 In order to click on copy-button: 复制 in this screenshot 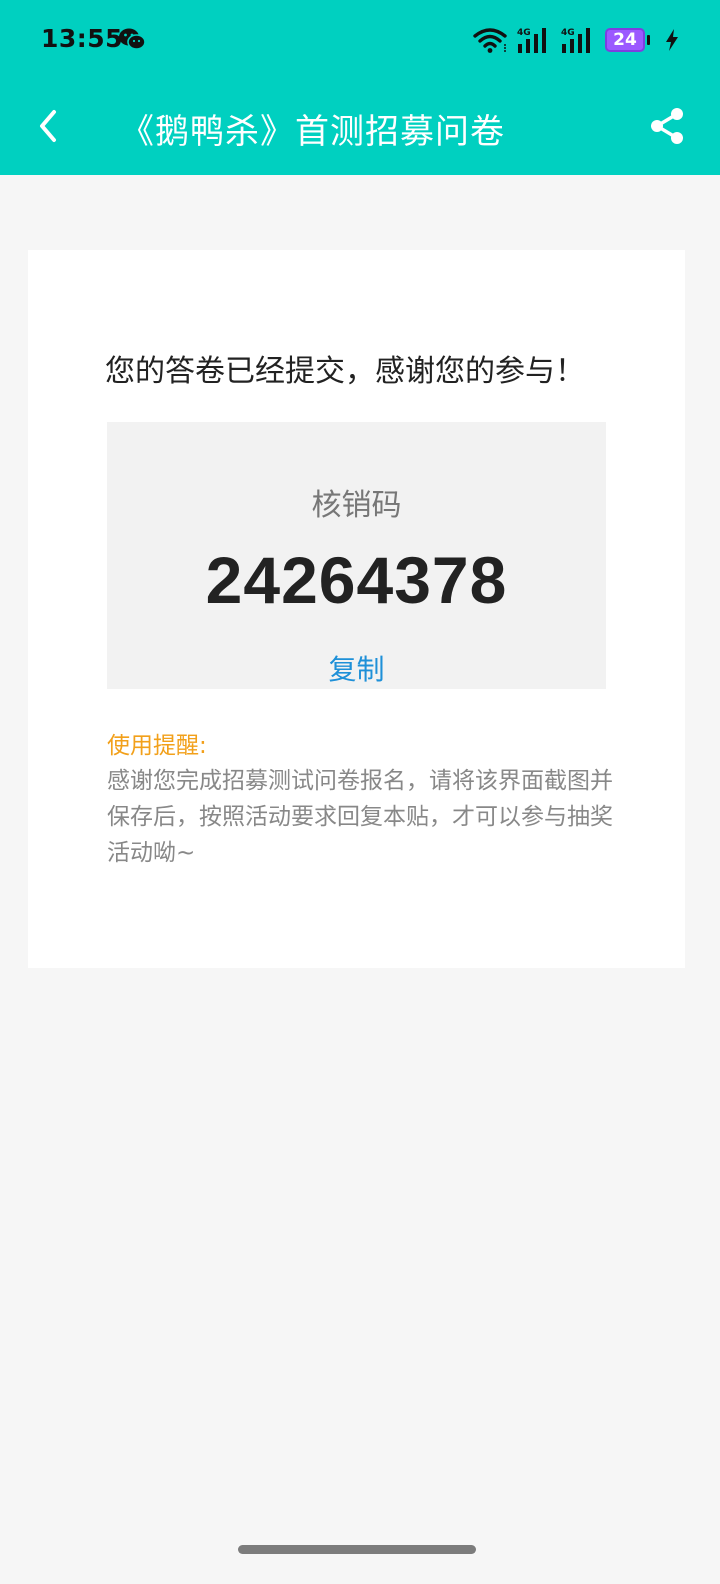, I will do `click(356, 668)`.